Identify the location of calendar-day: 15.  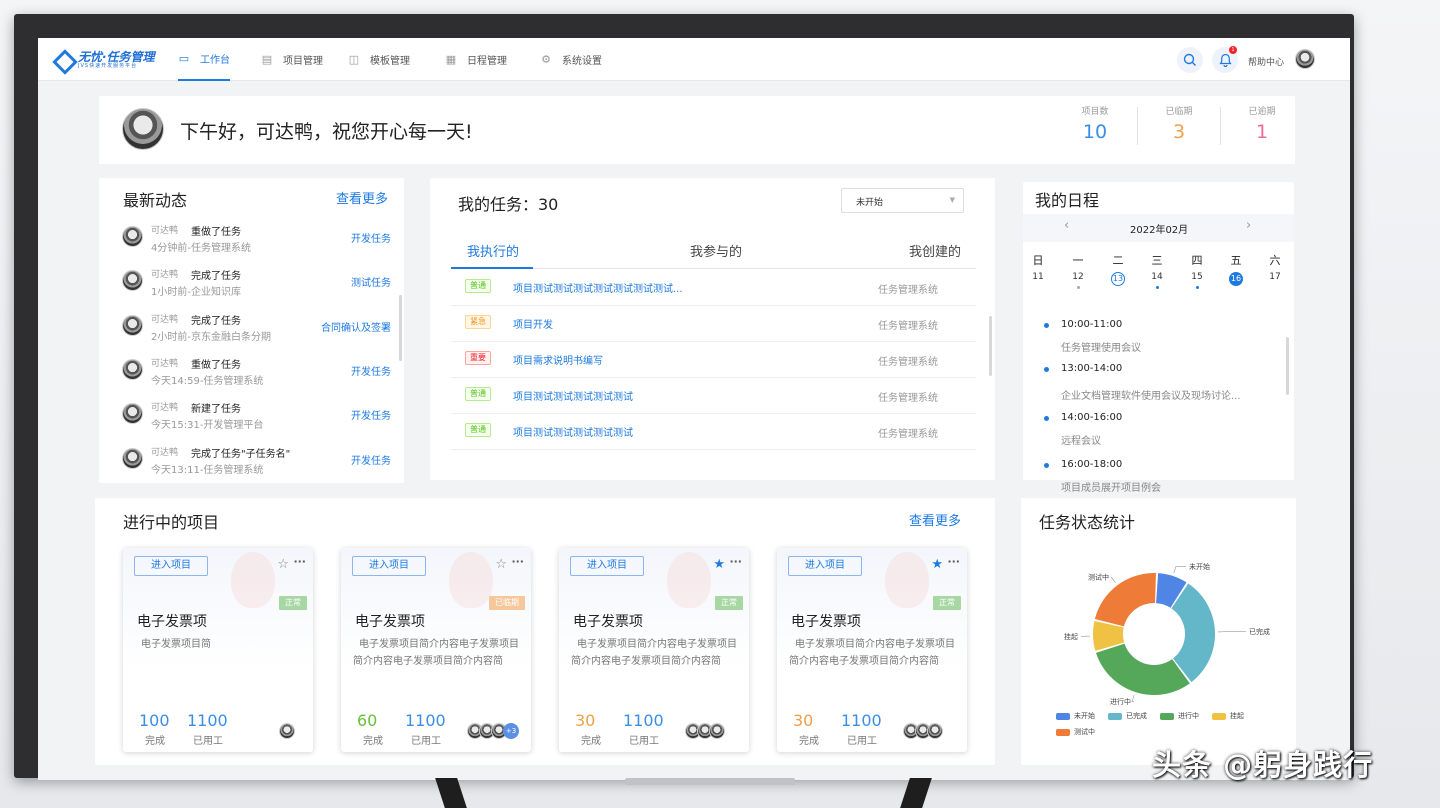
(1197, 277).